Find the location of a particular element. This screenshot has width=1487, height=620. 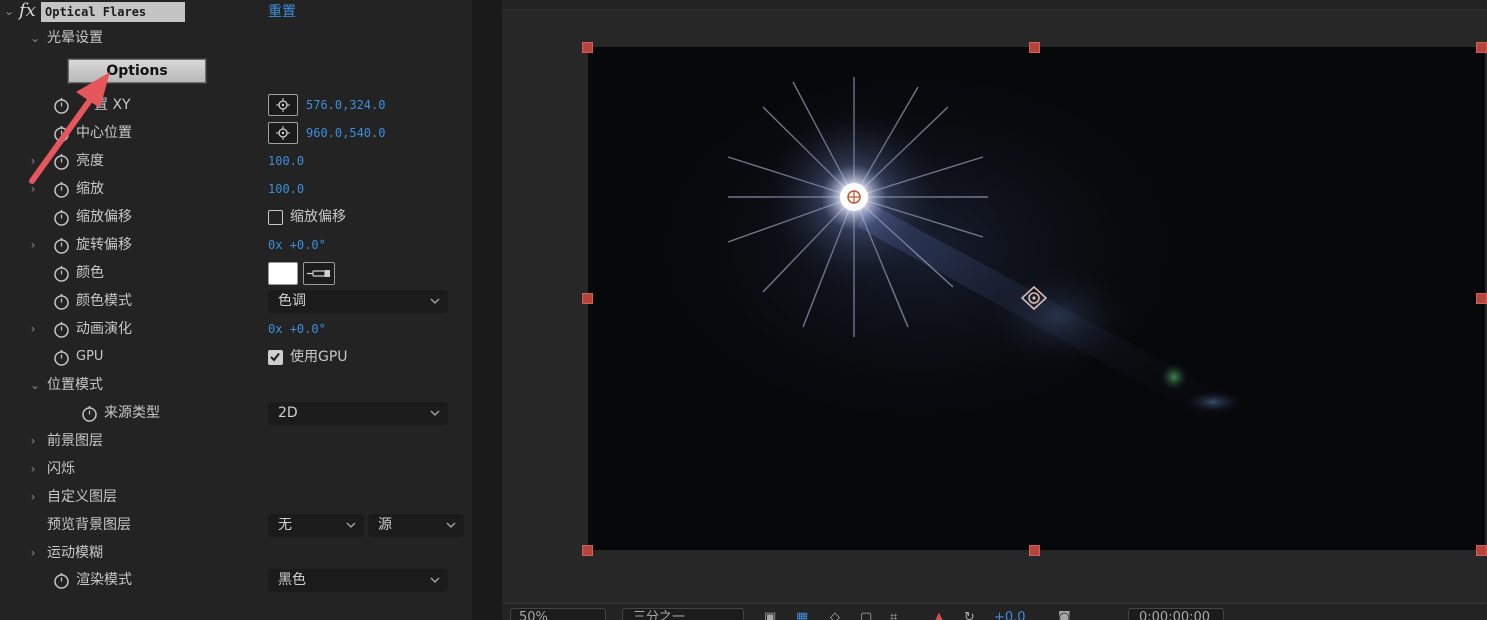

resolution-value: 三分之一 is located at coordinates (659, 615).